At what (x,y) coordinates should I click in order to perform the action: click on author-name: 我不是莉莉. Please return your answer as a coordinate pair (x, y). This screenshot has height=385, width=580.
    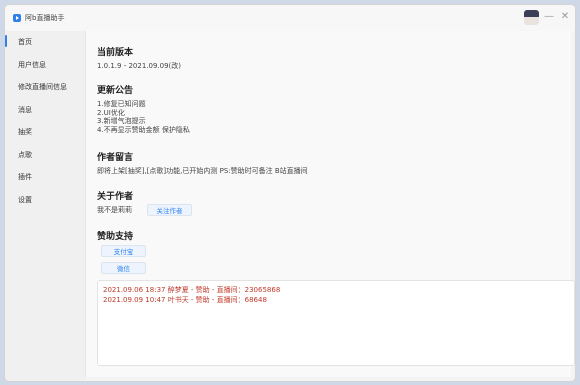
    Looking at the image, I should click on (114, 210).